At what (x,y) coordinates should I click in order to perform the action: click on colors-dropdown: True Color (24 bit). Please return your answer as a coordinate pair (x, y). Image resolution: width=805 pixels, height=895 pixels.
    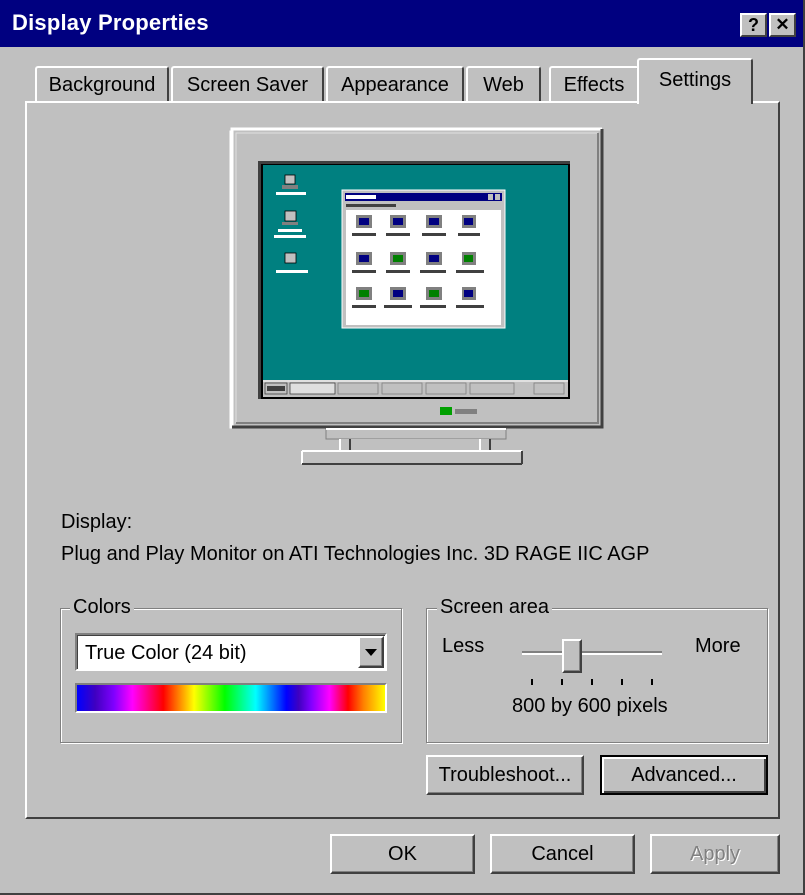
    Looking at the image, I should click on (231, 652).